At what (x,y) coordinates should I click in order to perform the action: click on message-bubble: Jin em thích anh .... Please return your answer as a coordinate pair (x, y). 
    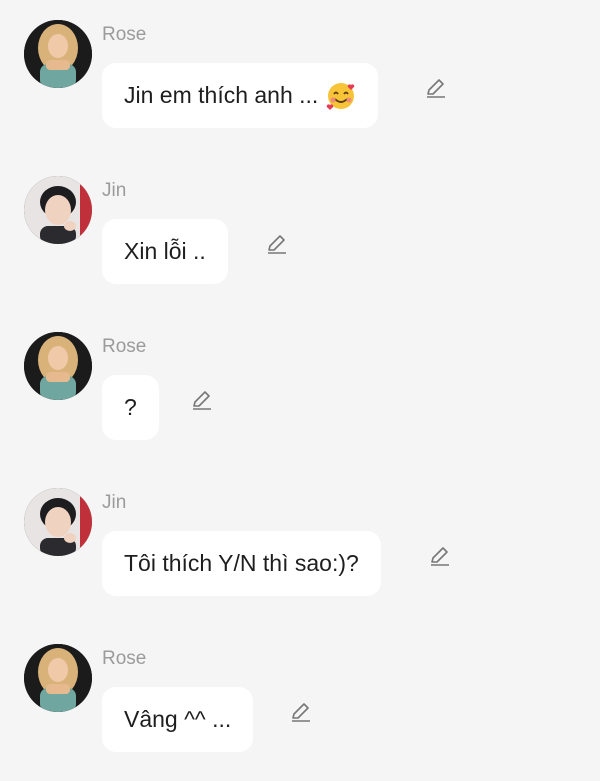
    Looking at the image, I should click on (240, 95).